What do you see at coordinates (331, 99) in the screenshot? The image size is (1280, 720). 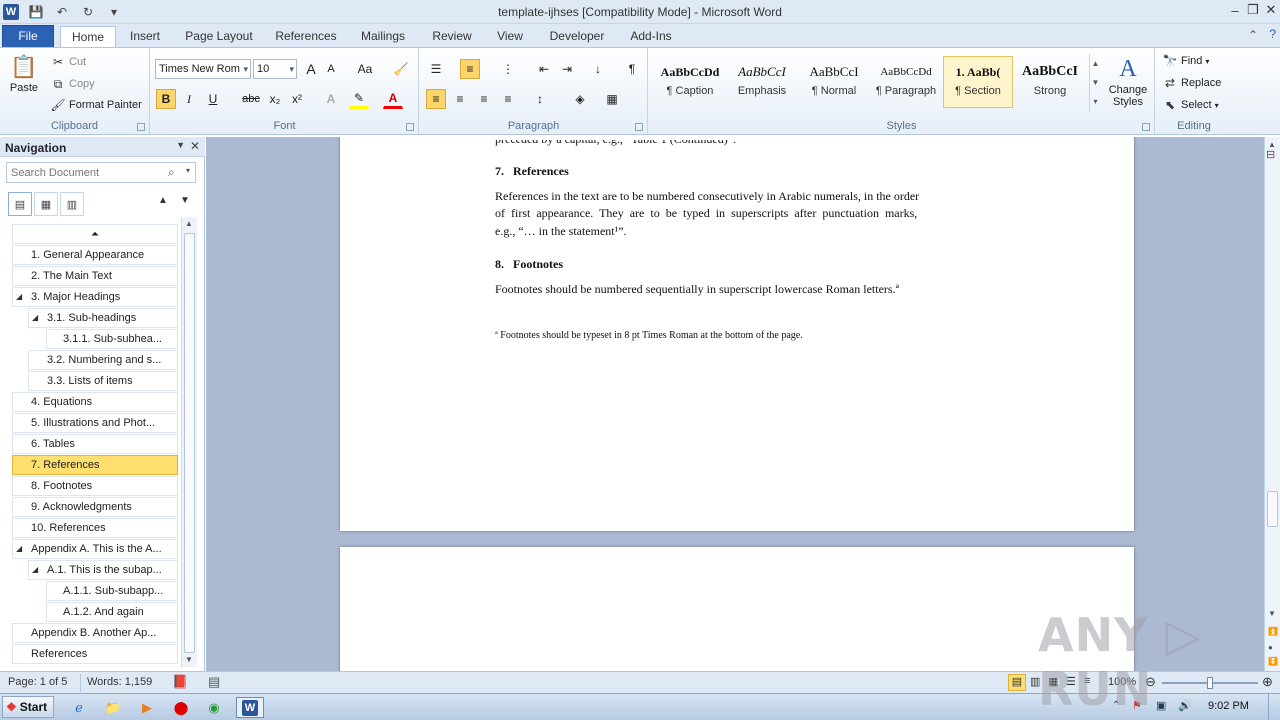 I see `text-effects-icon: A` at bounding box center [331, 99].